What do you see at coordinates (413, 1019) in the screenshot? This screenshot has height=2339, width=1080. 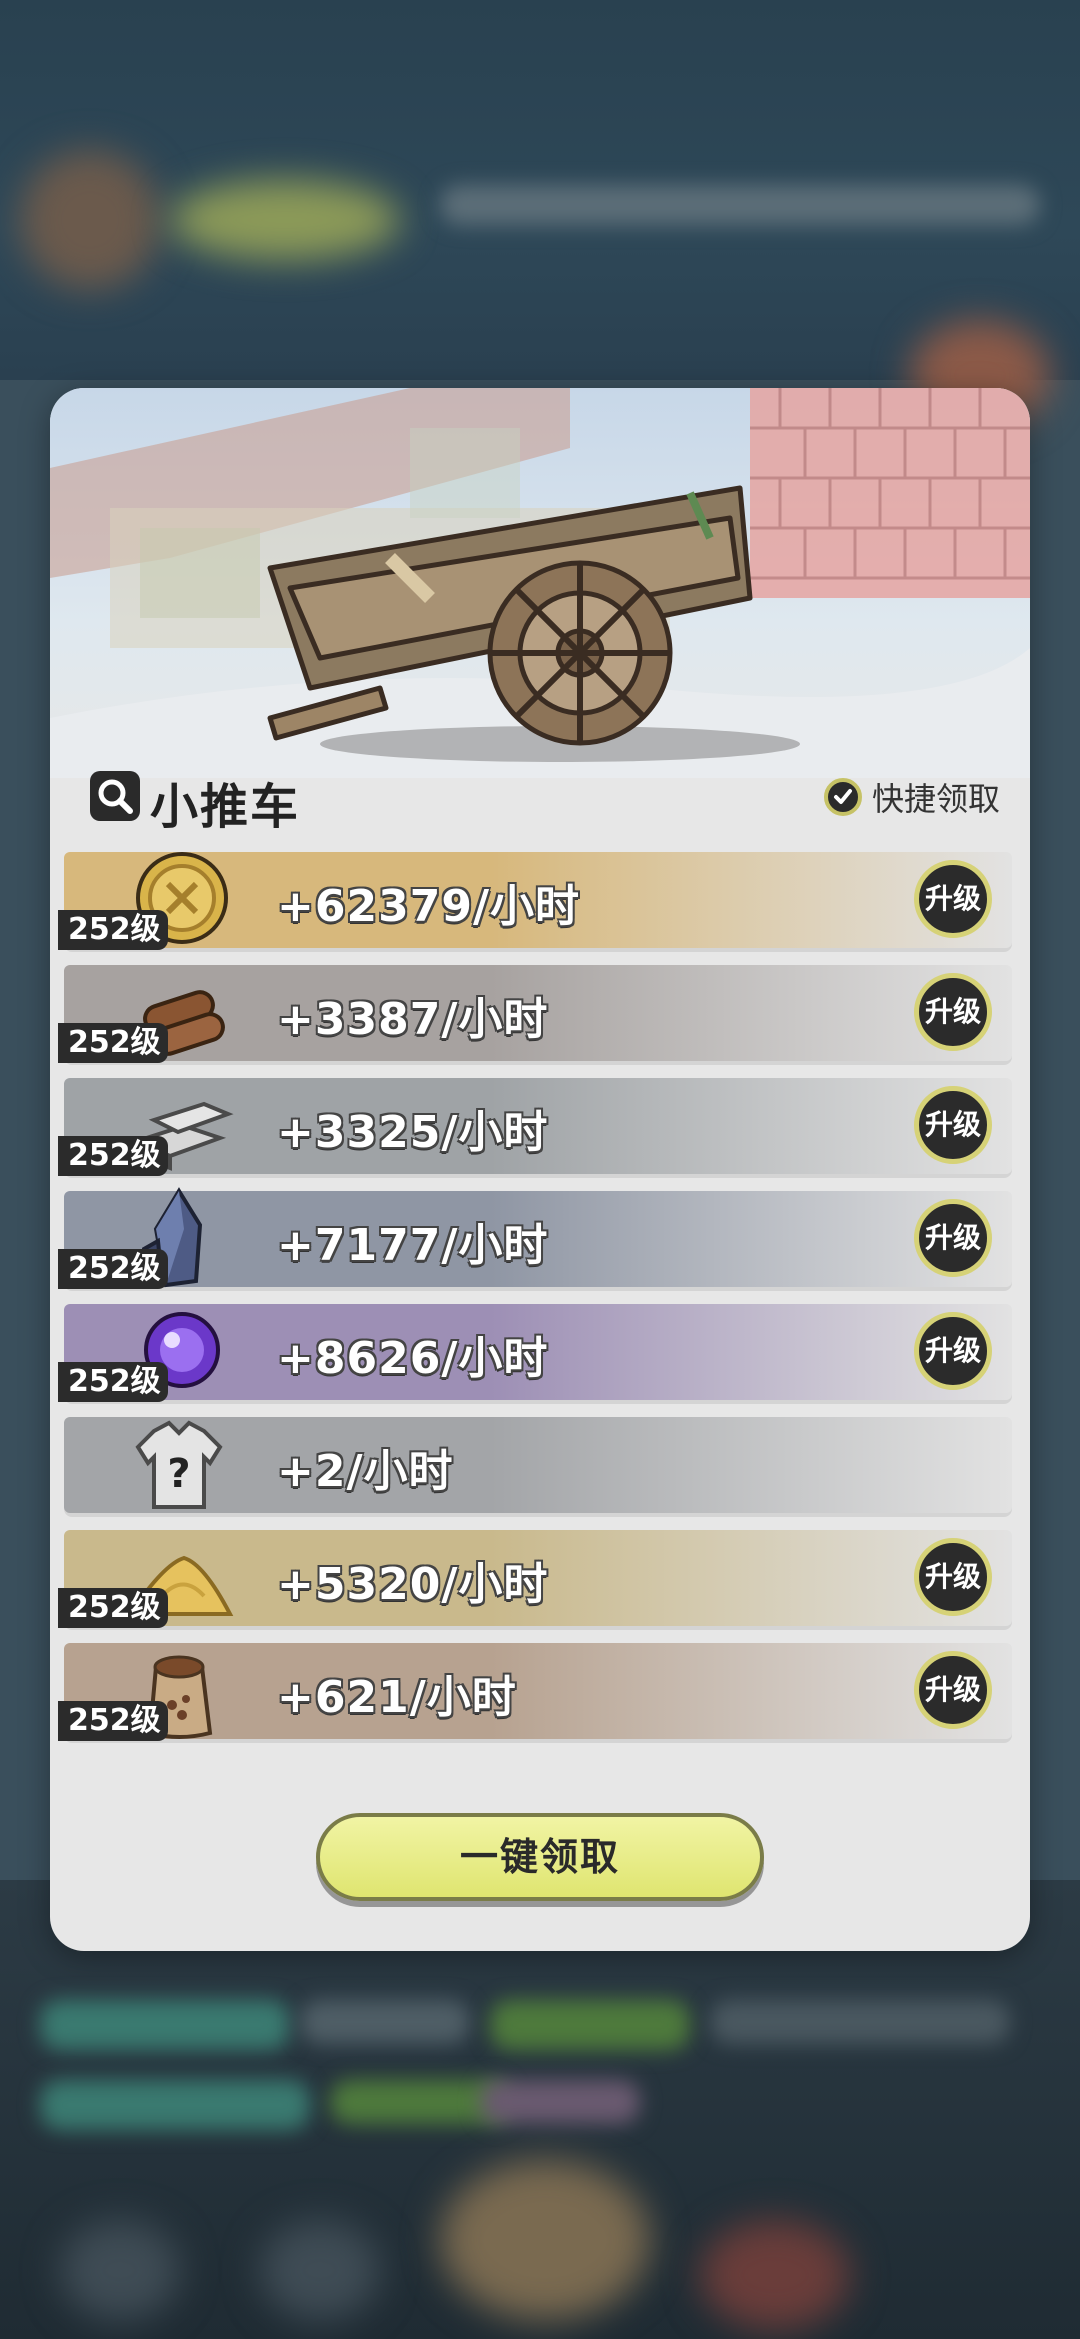 I see `production-rate: +3387/小时` at bounding box center [413, 1019].